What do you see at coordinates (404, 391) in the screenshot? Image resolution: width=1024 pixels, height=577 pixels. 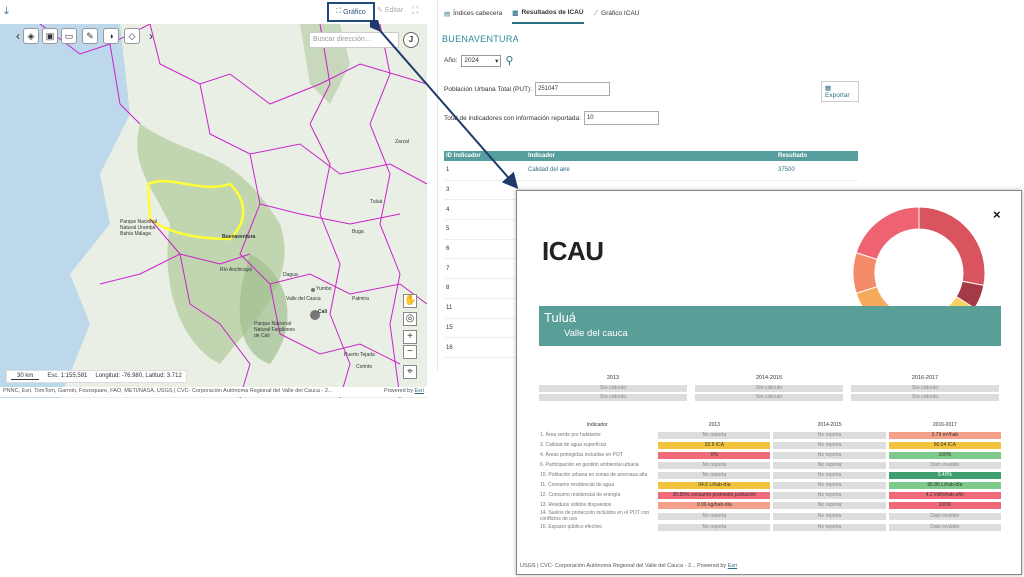 I see `powered-by: Powered by Esri` at bounding box center [404, 391].